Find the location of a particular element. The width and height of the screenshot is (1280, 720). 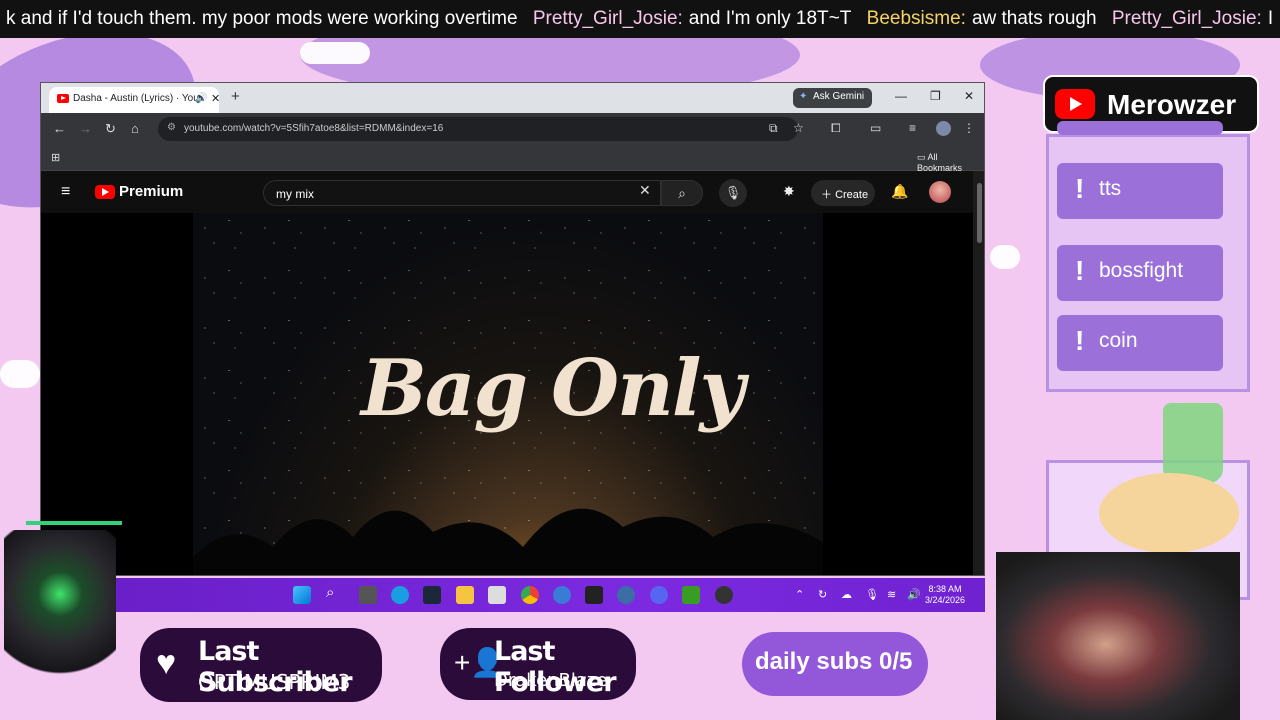

file-explorer-icon is located at coordinates (465, 595).